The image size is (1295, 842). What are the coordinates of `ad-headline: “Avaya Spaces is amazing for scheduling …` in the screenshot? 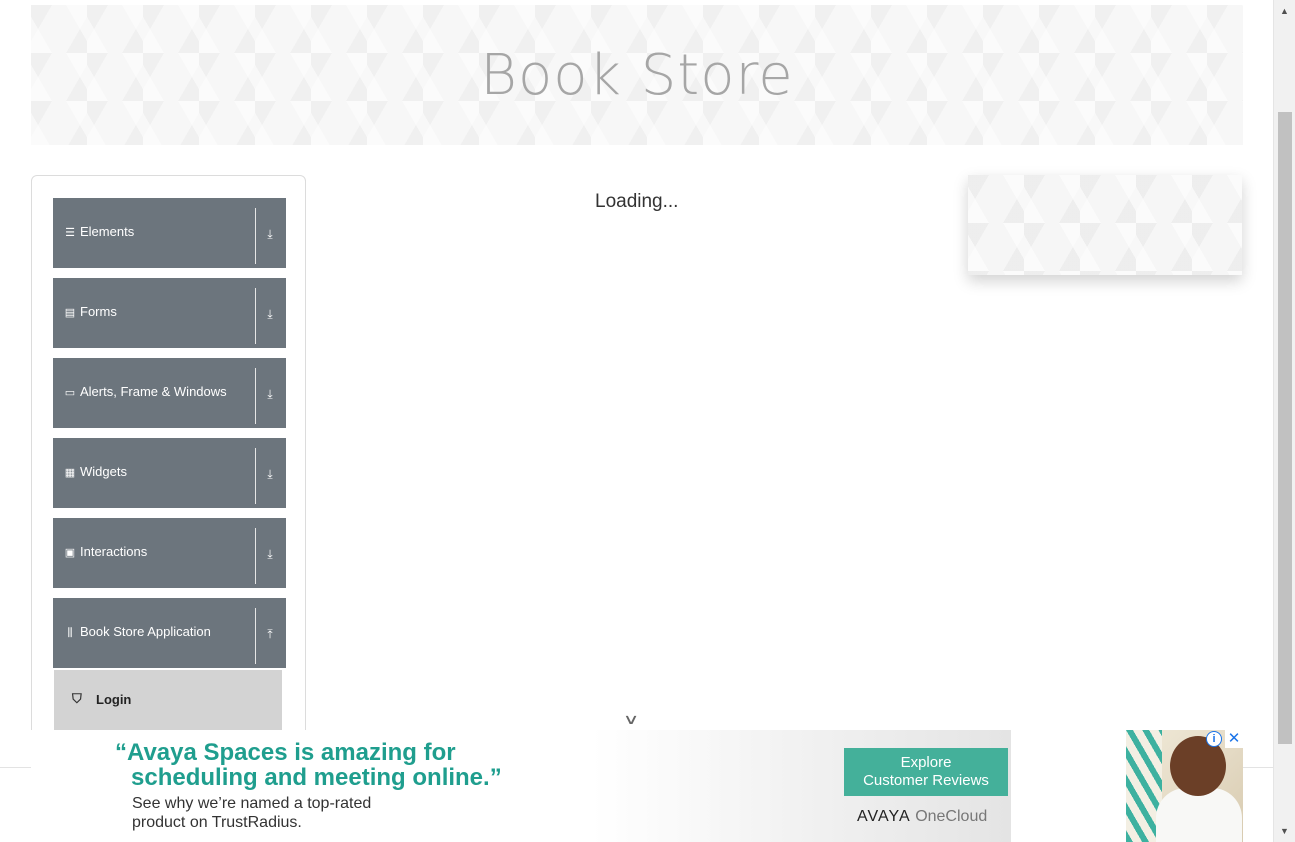 It's located at (308, 765).